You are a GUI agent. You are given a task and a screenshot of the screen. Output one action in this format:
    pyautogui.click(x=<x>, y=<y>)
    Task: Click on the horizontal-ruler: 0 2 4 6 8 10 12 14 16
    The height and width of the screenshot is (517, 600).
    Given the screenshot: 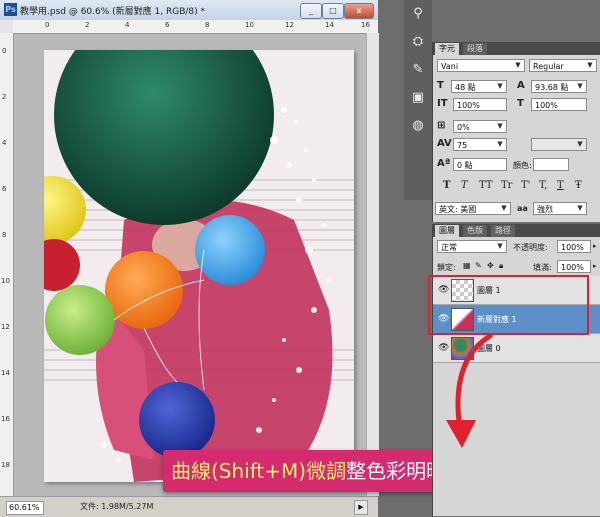 What is the action you would take?
    pyautogui.click(x=195, y=27)
    